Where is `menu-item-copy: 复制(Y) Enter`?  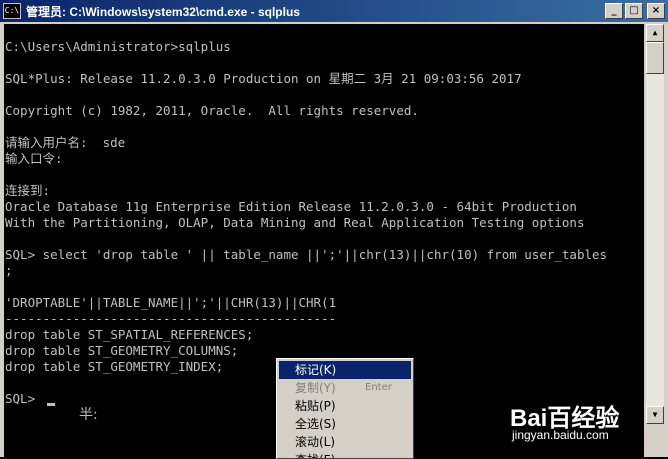 menu-item-copy: 复制(Y) Enter is located at coordinates (345, 388).